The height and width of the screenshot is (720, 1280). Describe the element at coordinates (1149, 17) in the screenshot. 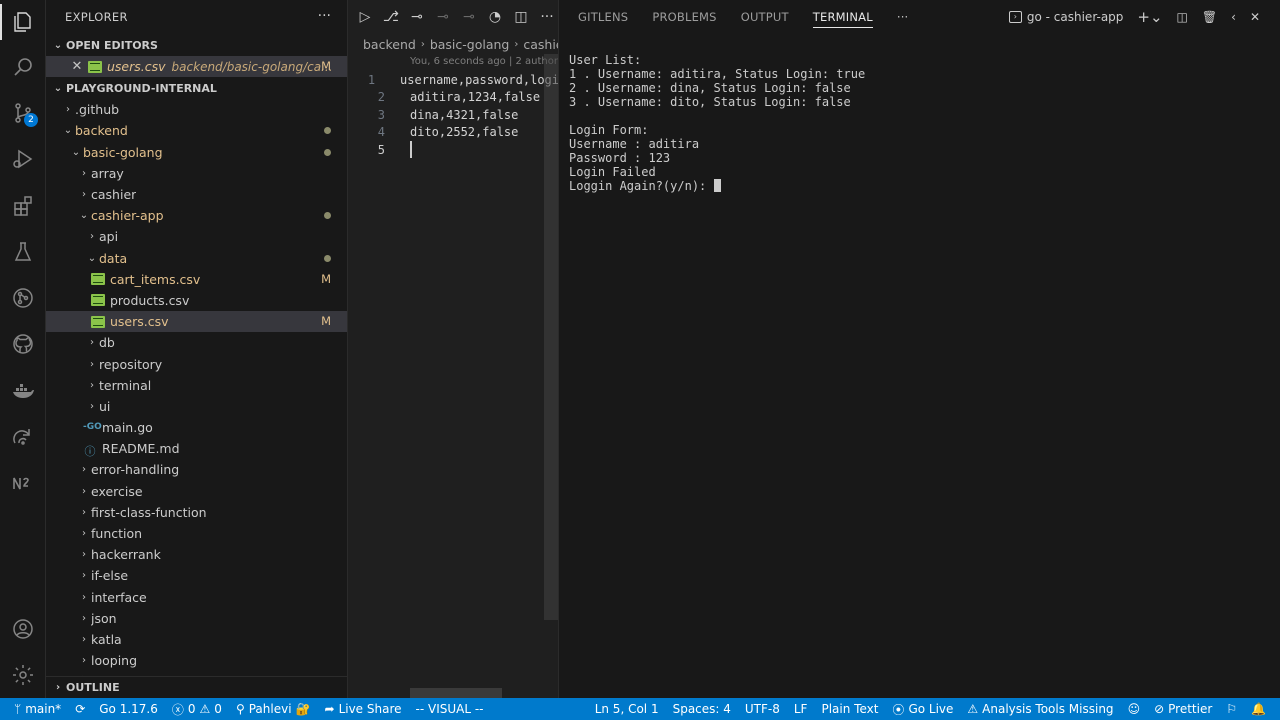

I see `new-terminal-icon: +⌄` at that location.